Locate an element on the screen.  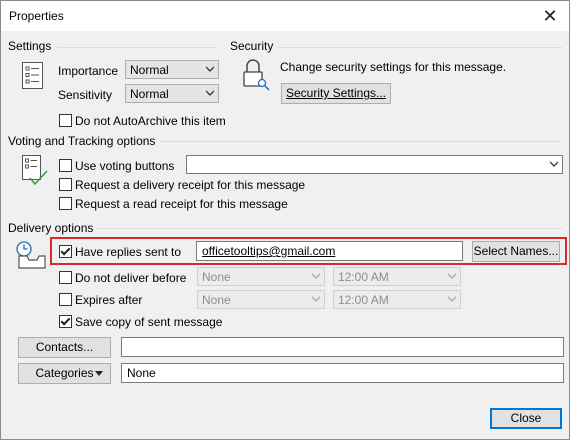
expires-label: Expires after is located at coordinates (109, 300).